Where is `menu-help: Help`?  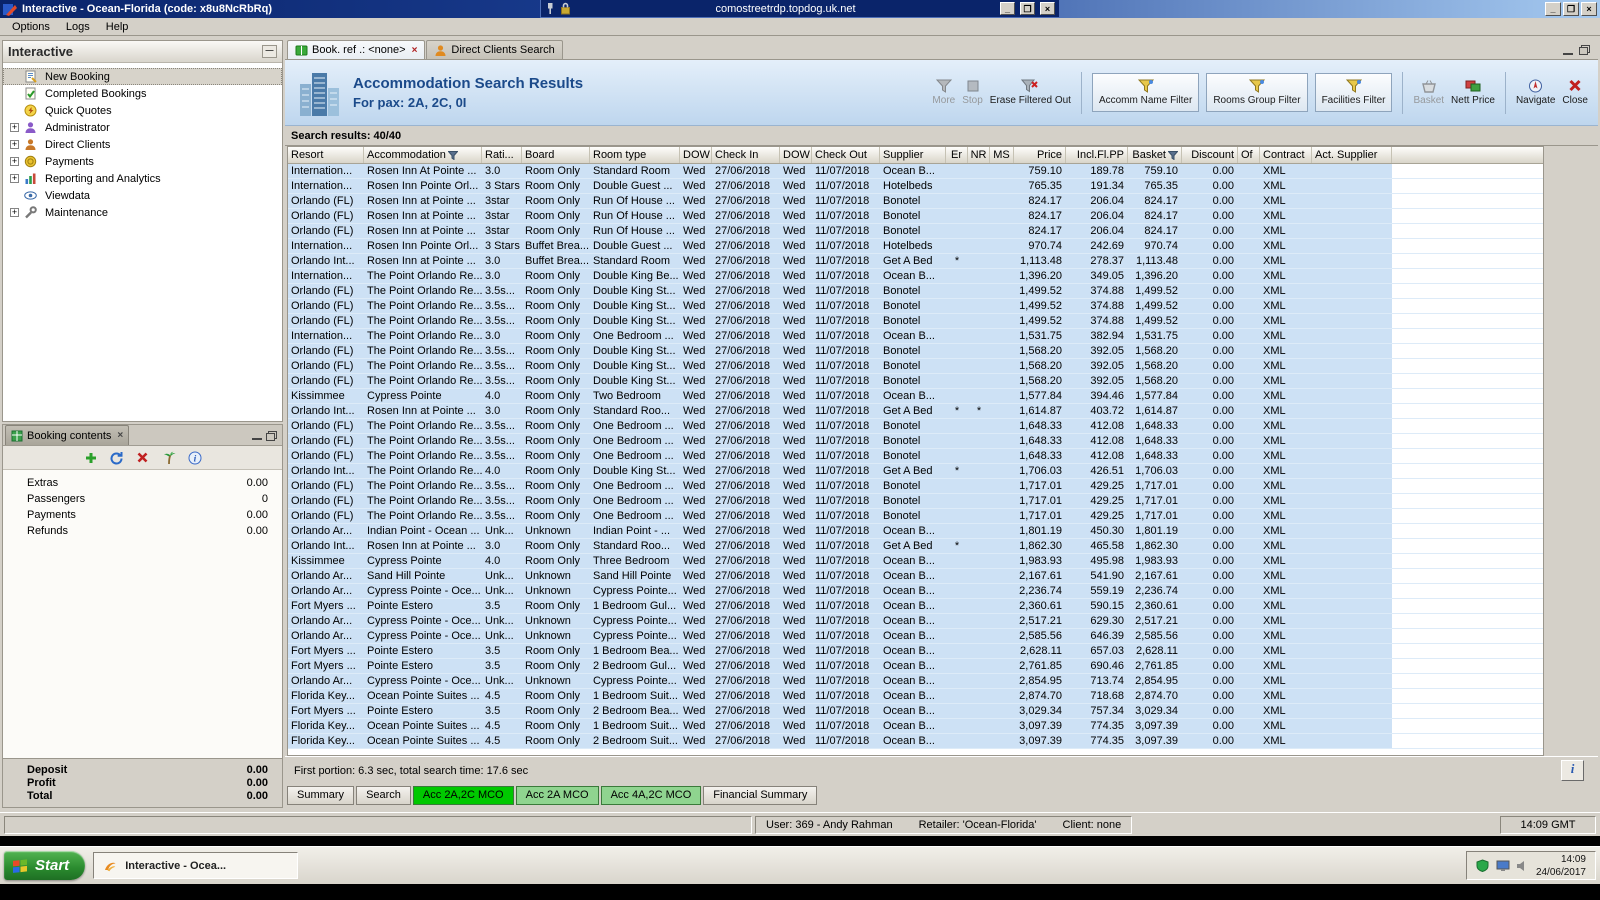 menu-help: Help is located at coordinates (117, 27).